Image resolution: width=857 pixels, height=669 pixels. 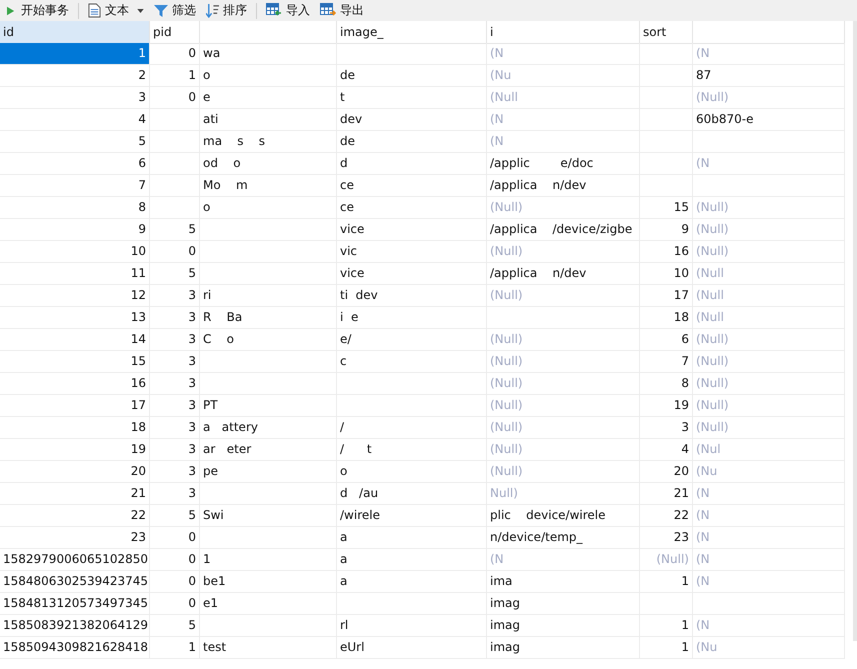 I want to click on row-id-cell: 4, so click(x=75, y=120).